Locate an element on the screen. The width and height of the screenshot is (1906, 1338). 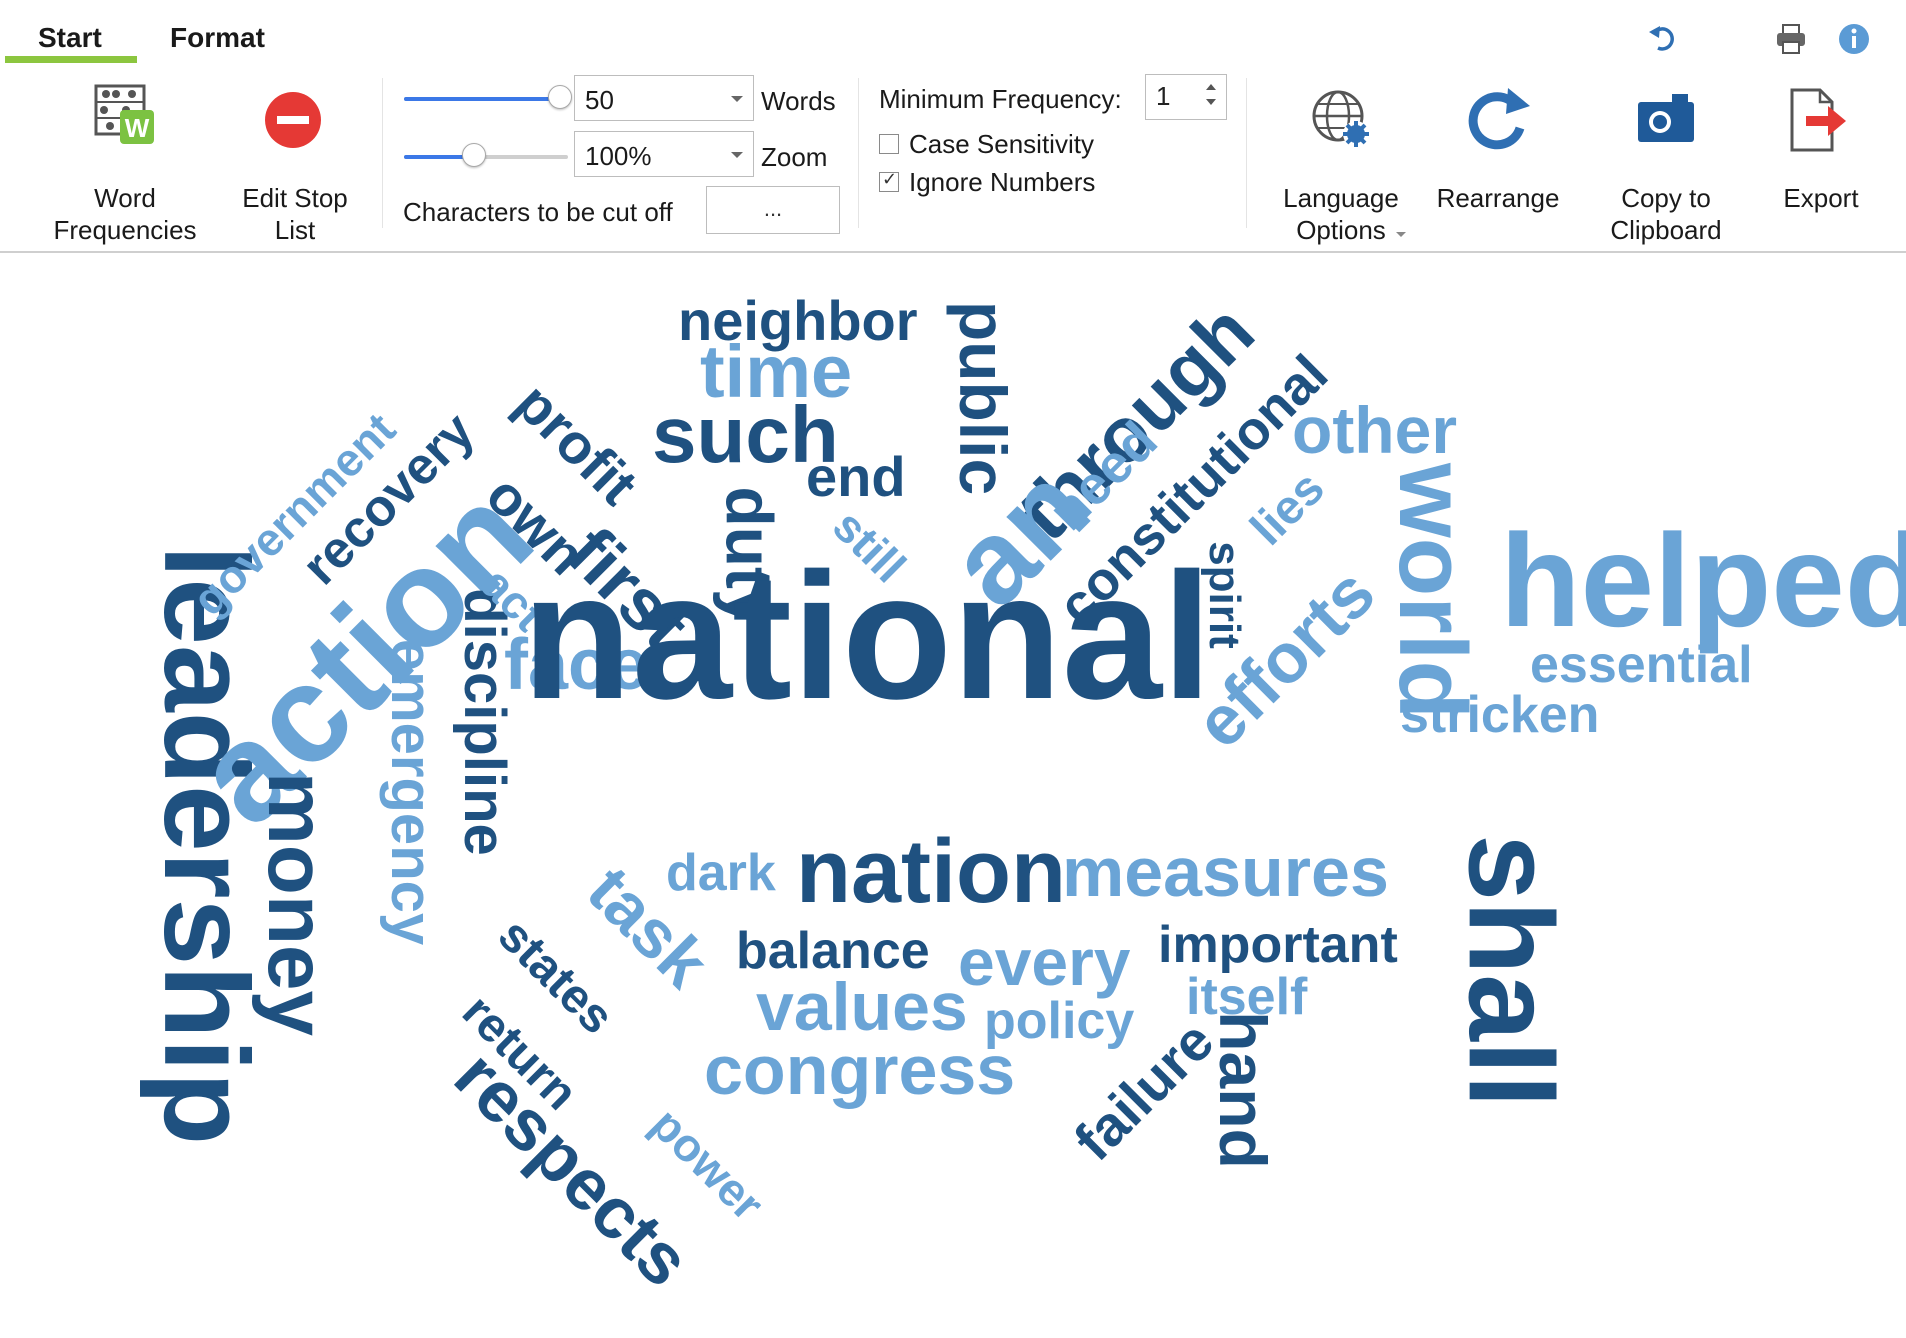
cloud-word: nation is located at coordinates (931, 872).